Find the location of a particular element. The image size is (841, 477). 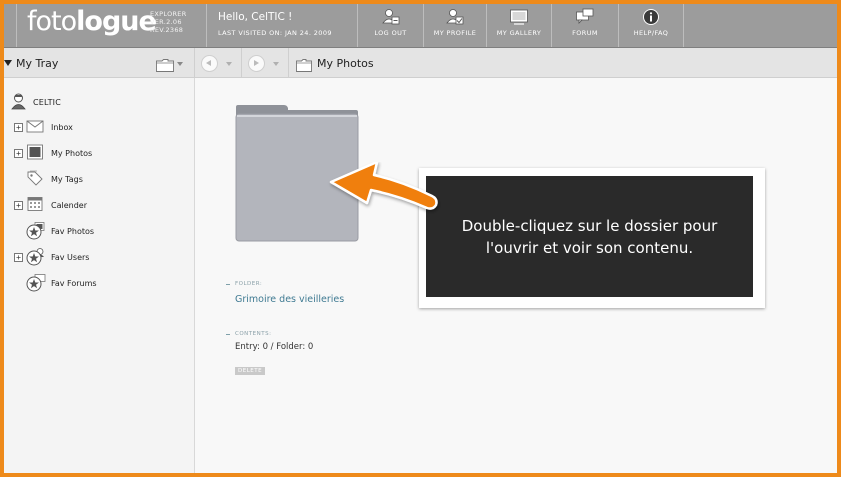

my-gallery-button: MY GALLERY is located at coordinates (519, 25).